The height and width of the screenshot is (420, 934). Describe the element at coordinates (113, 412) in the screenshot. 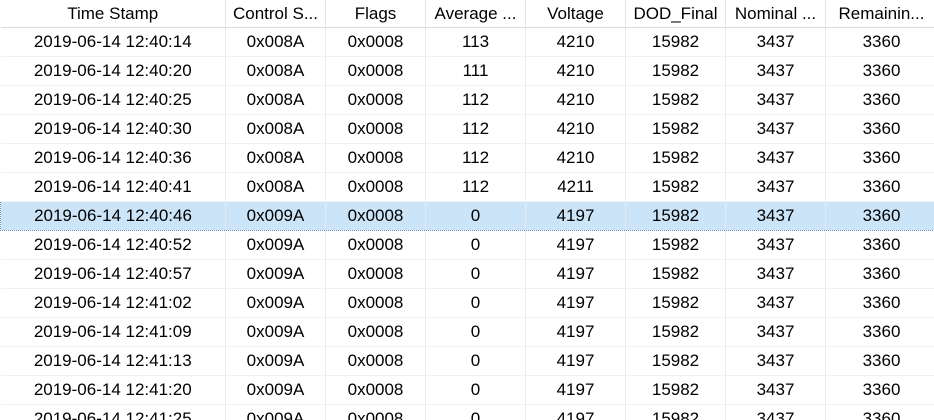

I see `table-cell: 2019-06-14 12:41:25` at that location.